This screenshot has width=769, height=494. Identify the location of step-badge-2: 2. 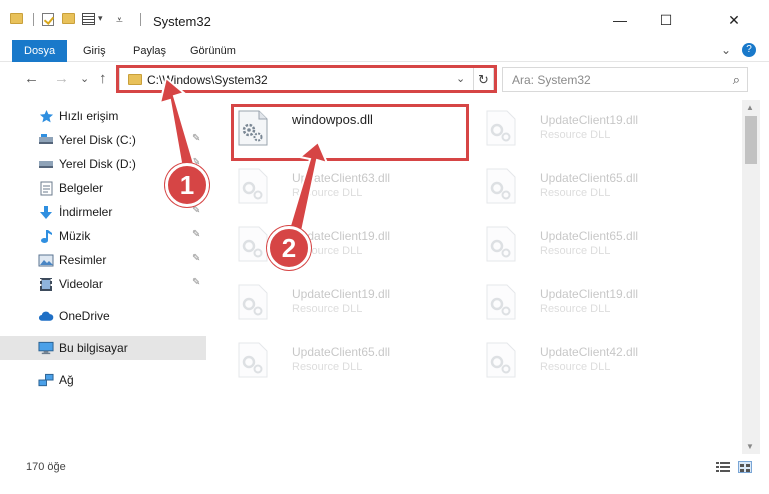
(289, 248).